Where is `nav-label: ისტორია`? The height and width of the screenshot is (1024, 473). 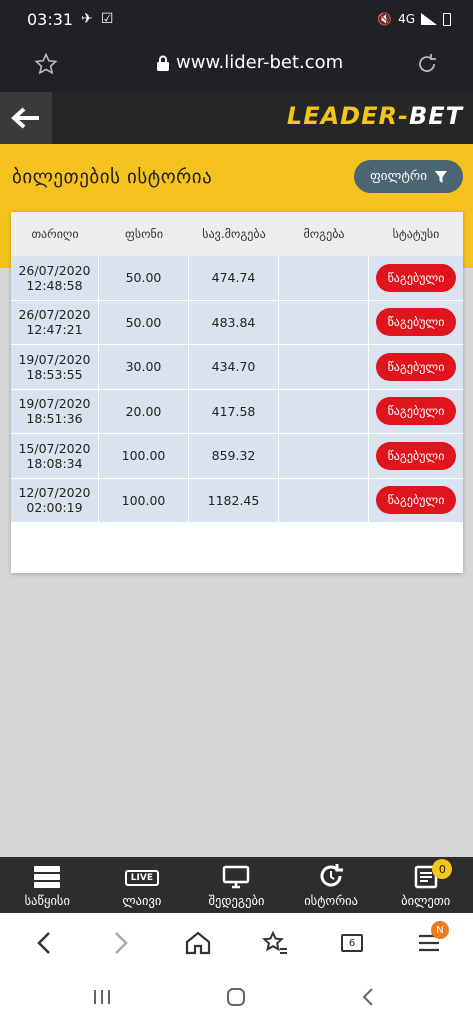
nav-label: ისტორია is located at coordinates (331, 900).